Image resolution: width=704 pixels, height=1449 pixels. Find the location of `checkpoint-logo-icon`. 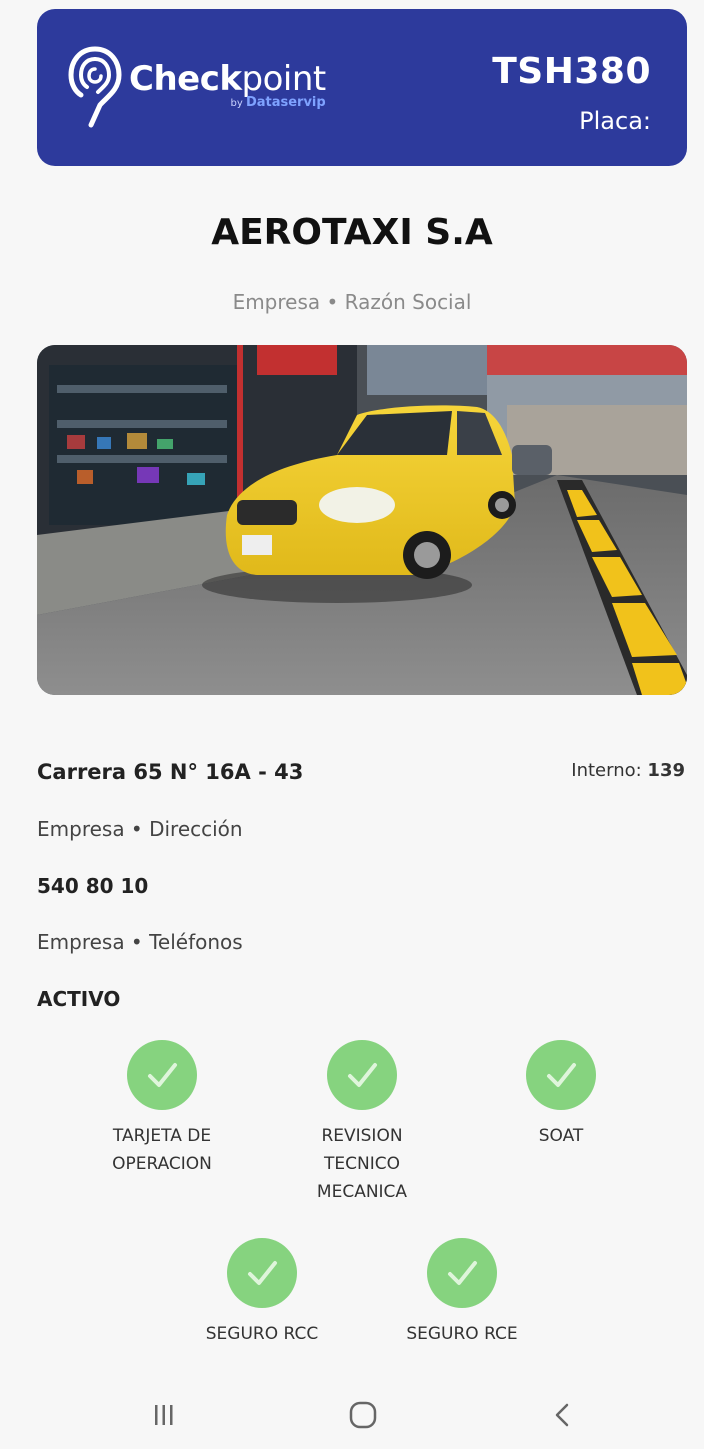

checkpoint-logo-icon is located at coordinates (95, 87).